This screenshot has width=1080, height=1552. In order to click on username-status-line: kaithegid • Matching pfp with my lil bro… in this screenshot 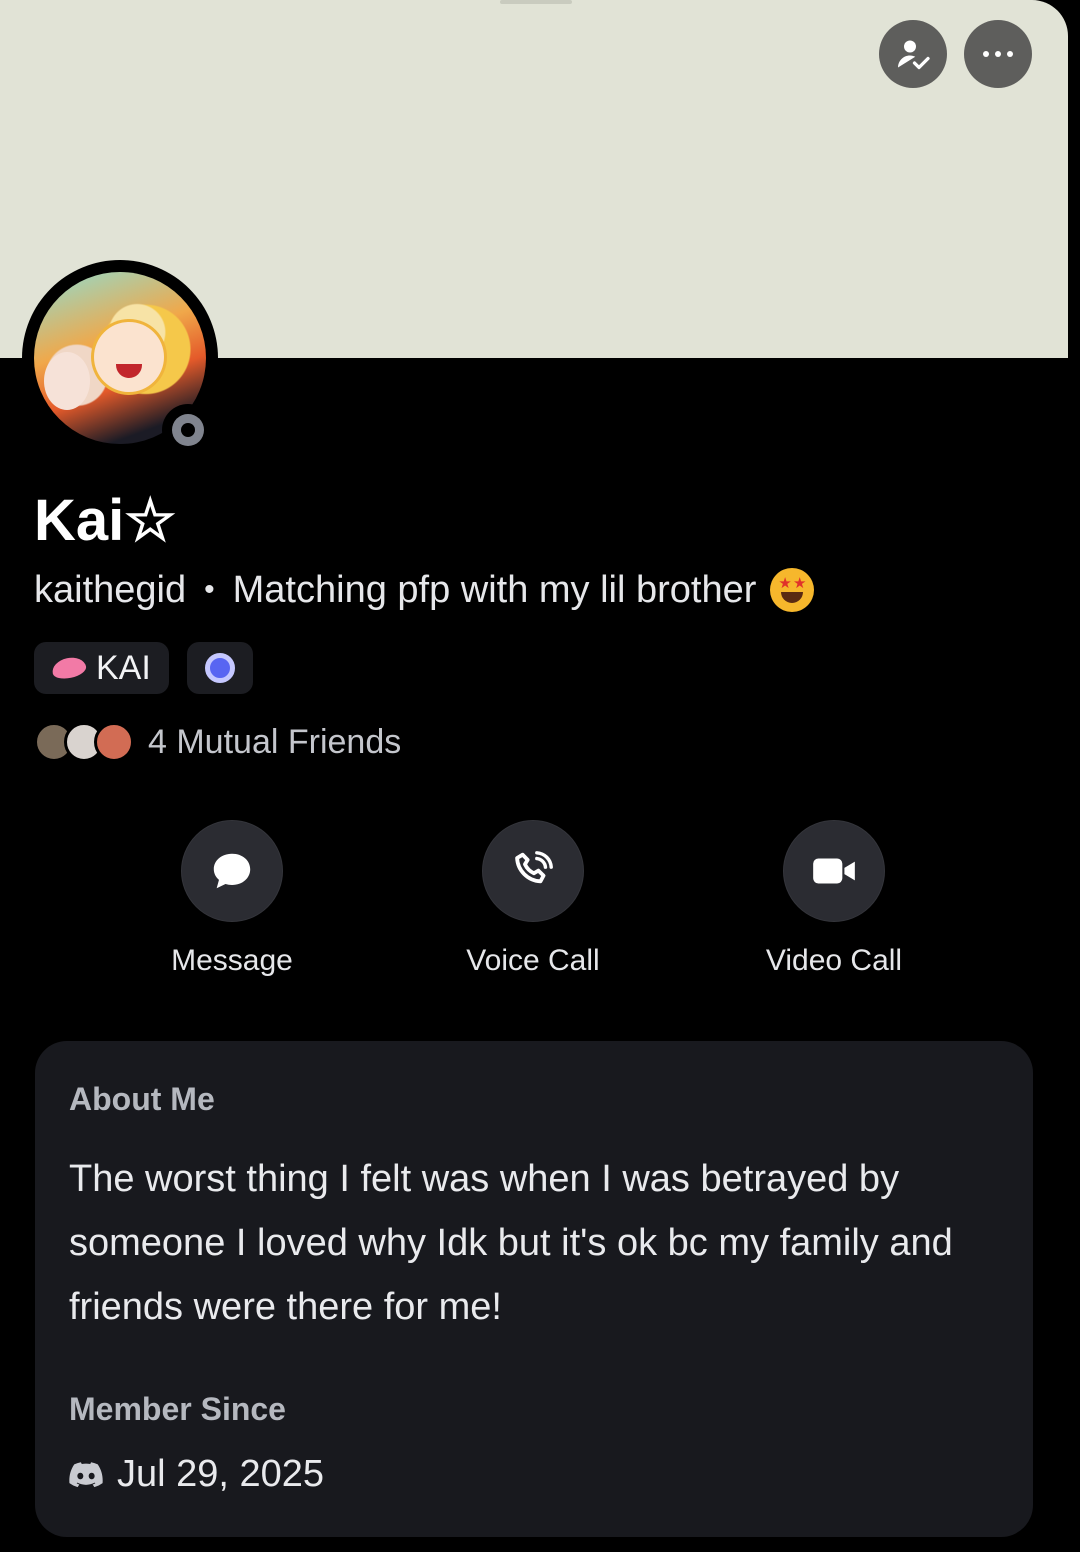, I will do `click(424, 590)`.